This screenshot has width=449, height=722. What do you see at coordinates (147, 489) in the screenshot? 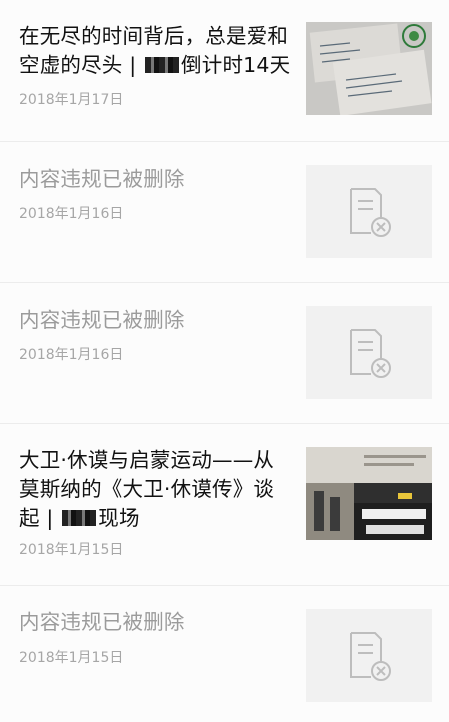
I see `article-title-text: 大卫·休谟与启蒙运动——从莫斯纳的《大卫·休谟传》谈起 |` at bounding box center [147, 489].